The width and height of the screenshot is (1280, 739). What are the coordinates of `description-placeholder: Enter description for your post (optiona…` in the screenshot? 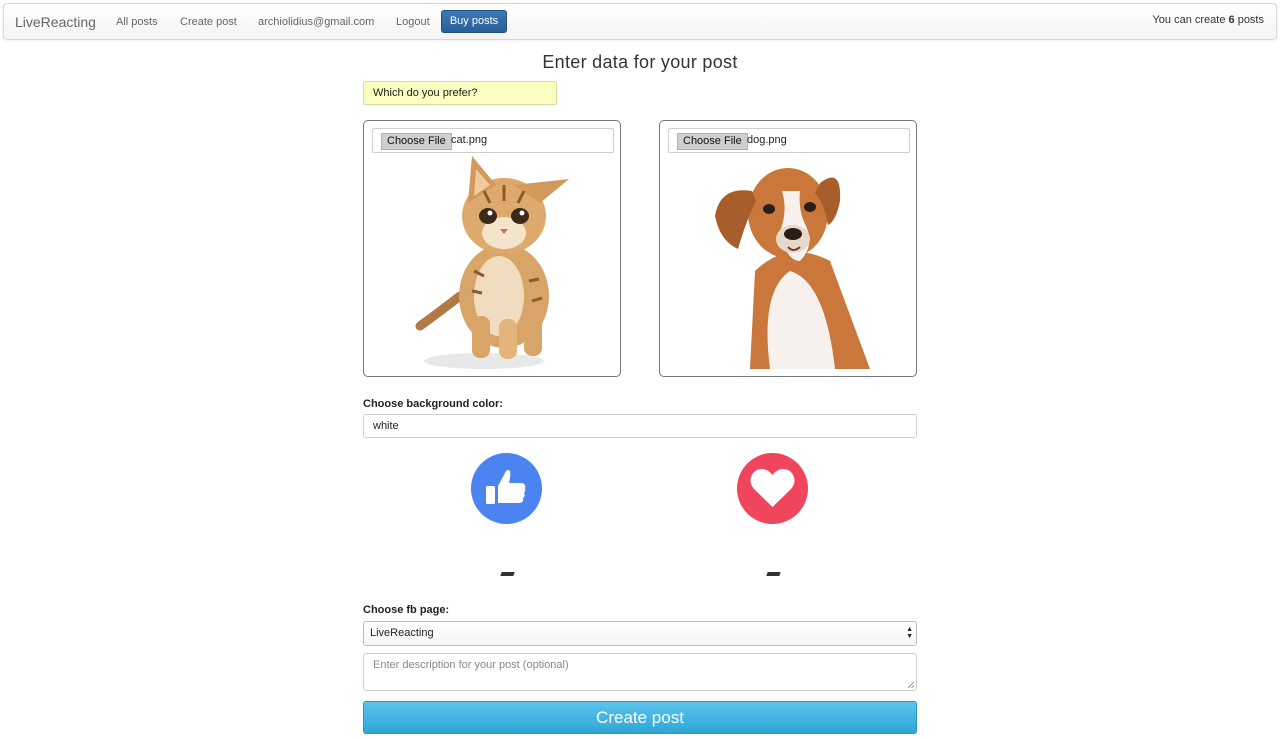 It's located at (471, 665).